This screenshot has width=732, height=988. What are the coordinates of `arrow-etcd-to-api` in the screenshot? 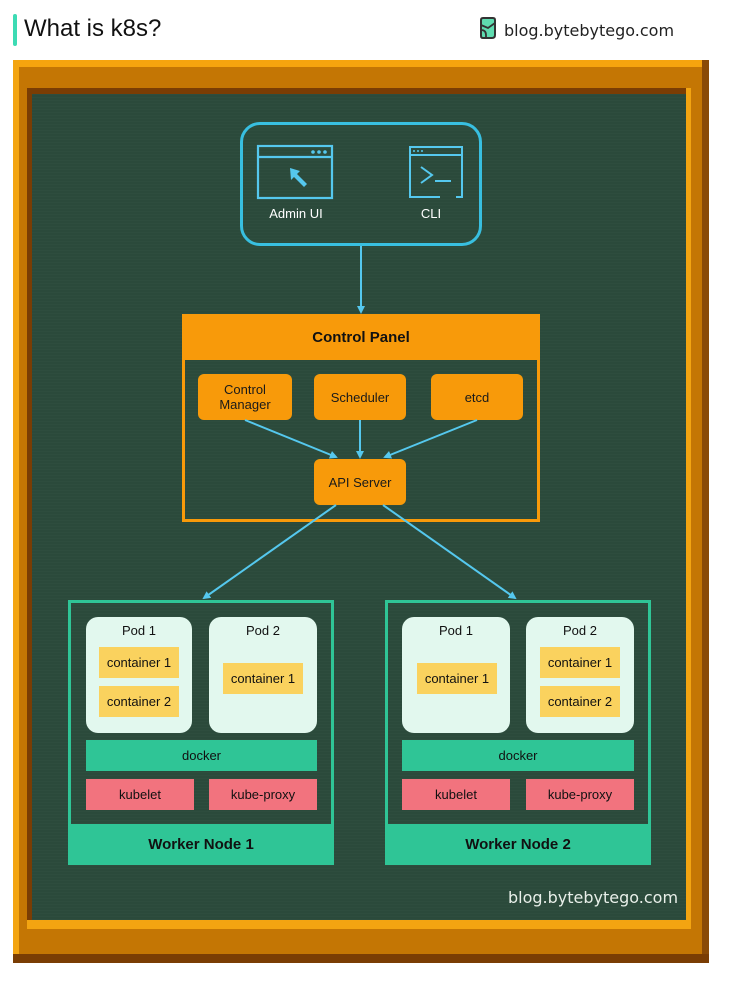 It's located at (430, 439).